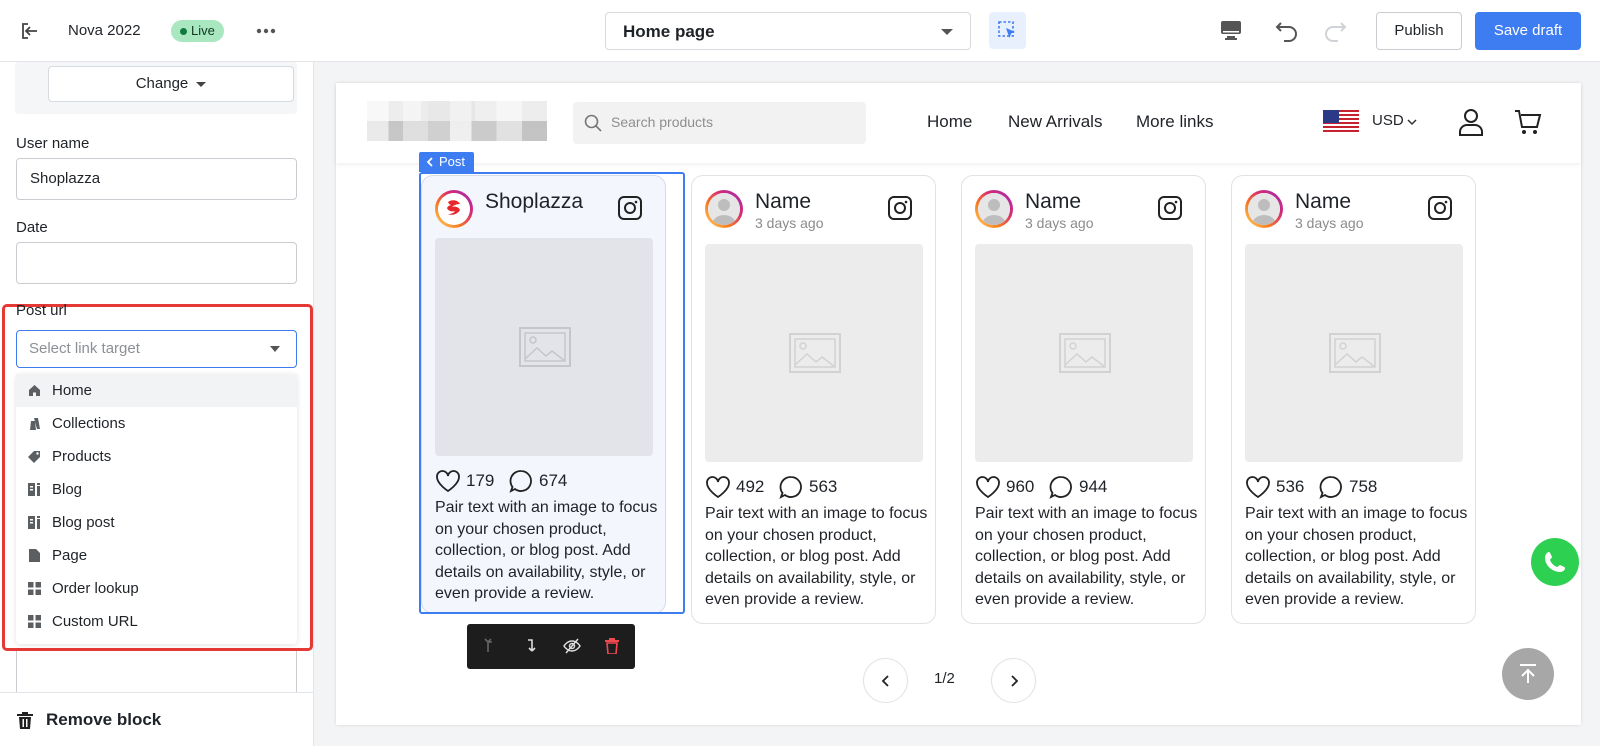  I want to click on link-target-page: Page, so click(156, 555).